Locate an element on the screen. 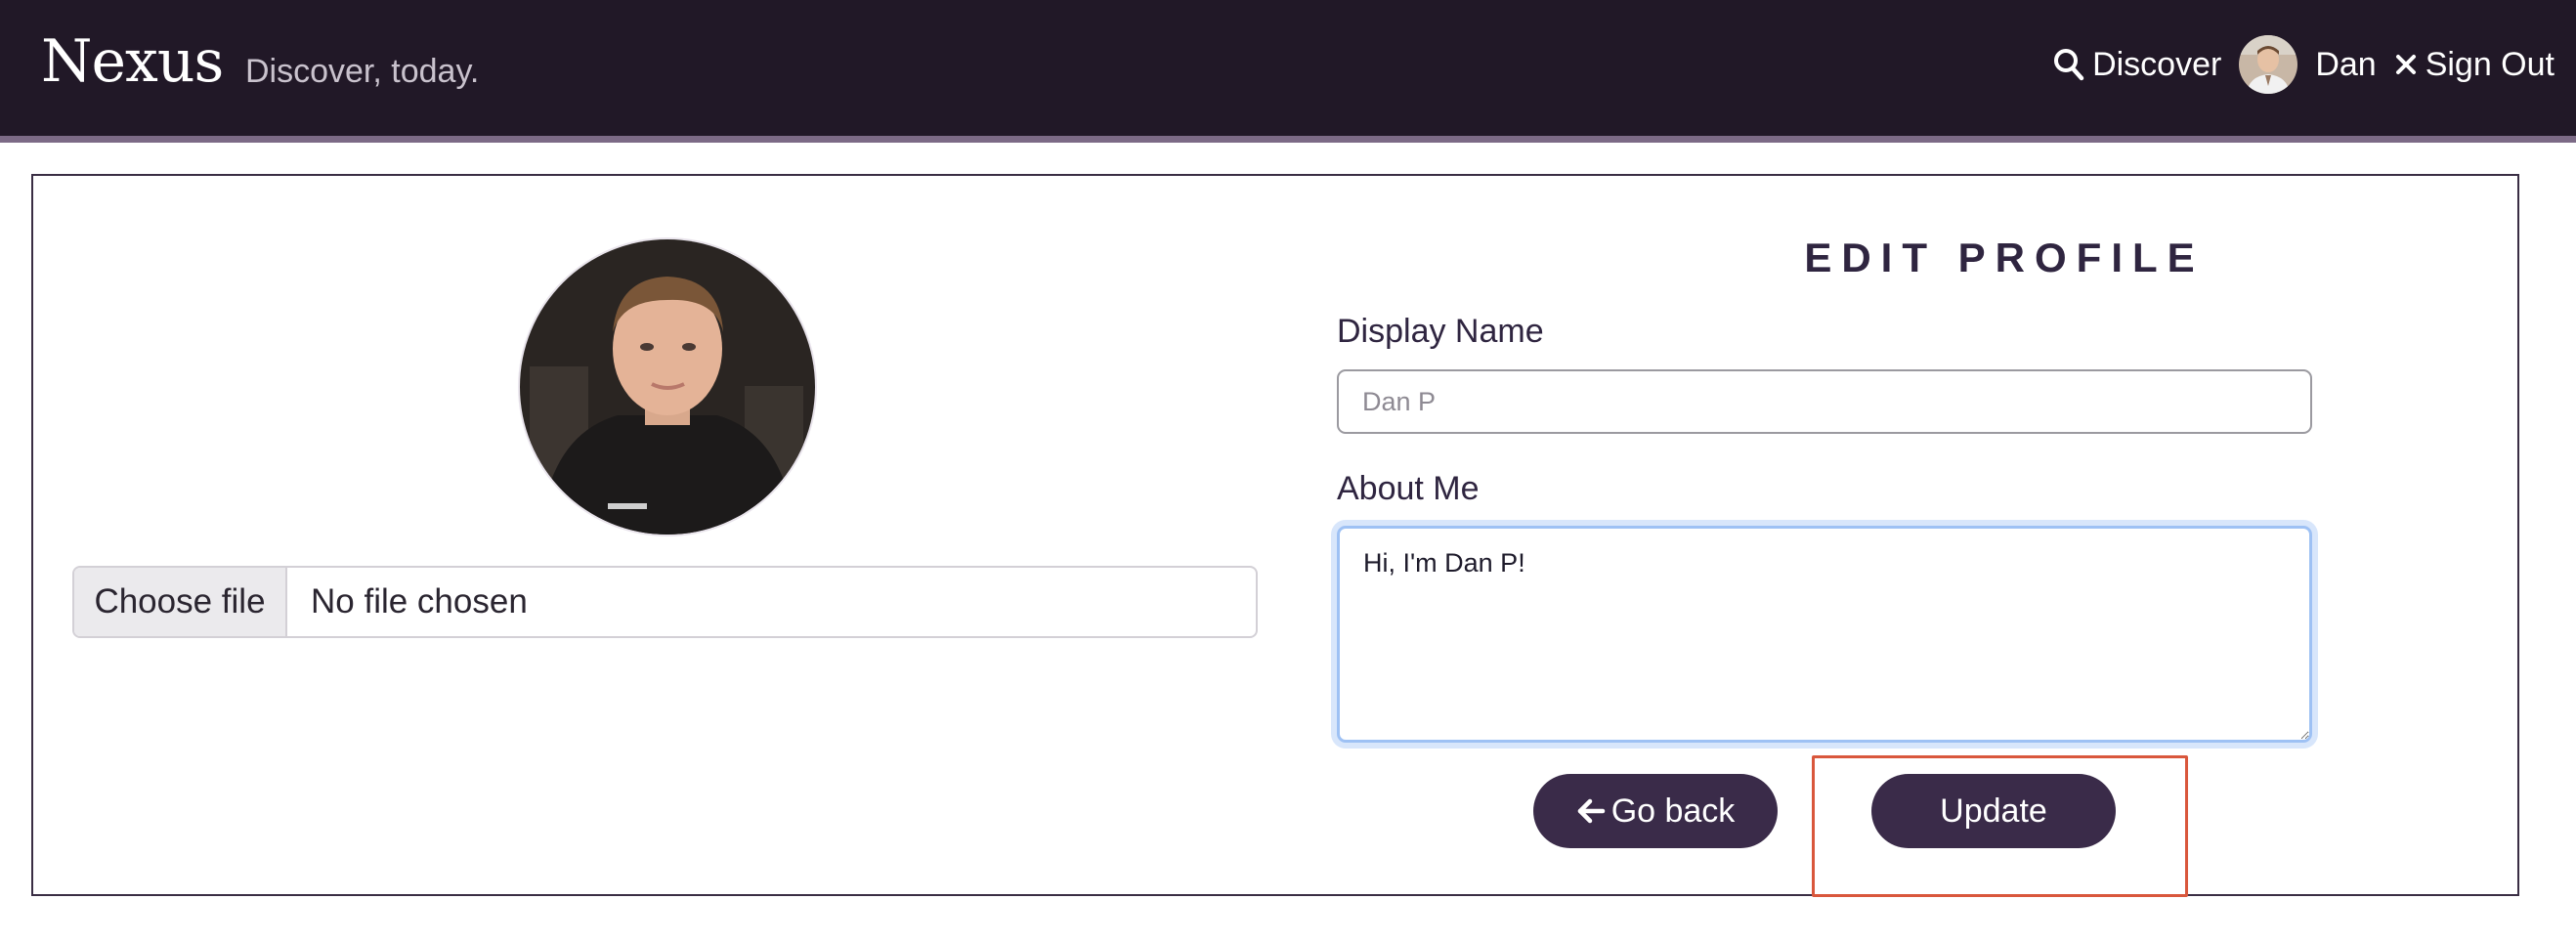  discover-link: Discover is located at coordinates (2137, 65).